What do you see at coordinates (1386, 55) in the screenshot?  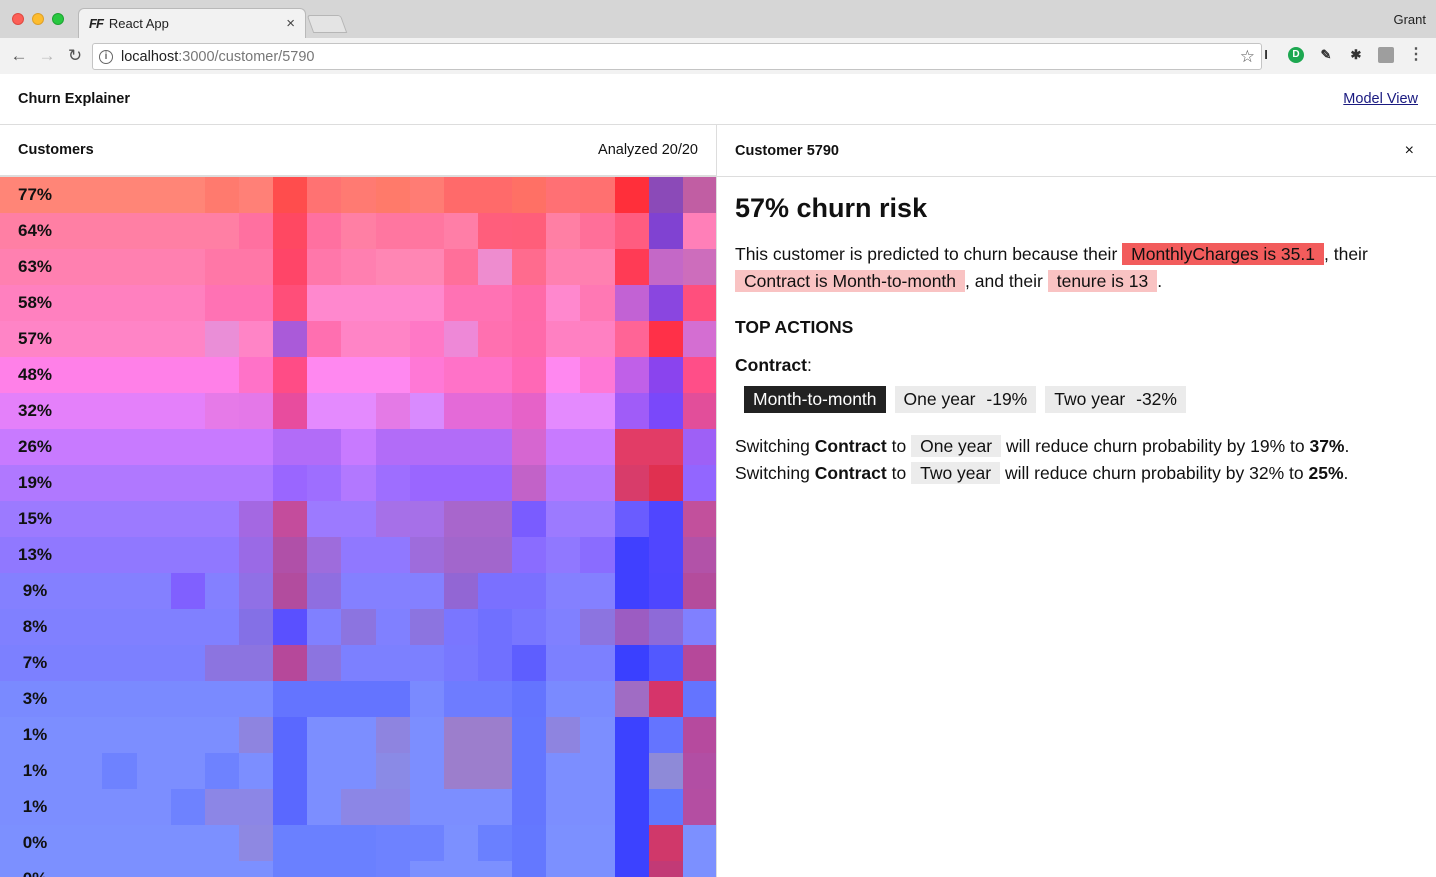 I see `extension-gray-icon` at bounding box center [1386, 55].